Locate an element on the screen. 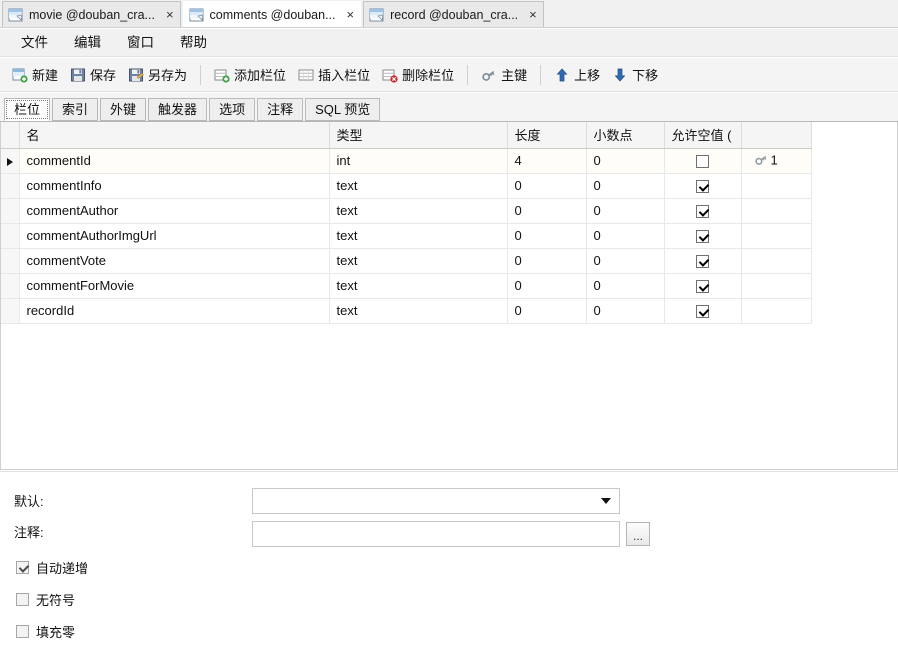 The height and width of the screenshot is (662, 898). cell-name: commentAuthor is located at coordinates (174, 211).